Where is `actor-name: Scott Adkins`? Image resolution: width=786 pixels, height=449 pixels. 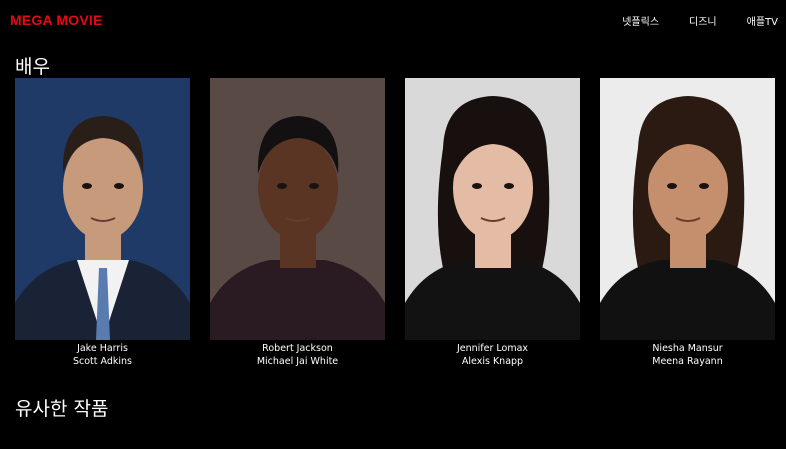
actor-name: Scott Adkins is located at coordinates (102, 361).